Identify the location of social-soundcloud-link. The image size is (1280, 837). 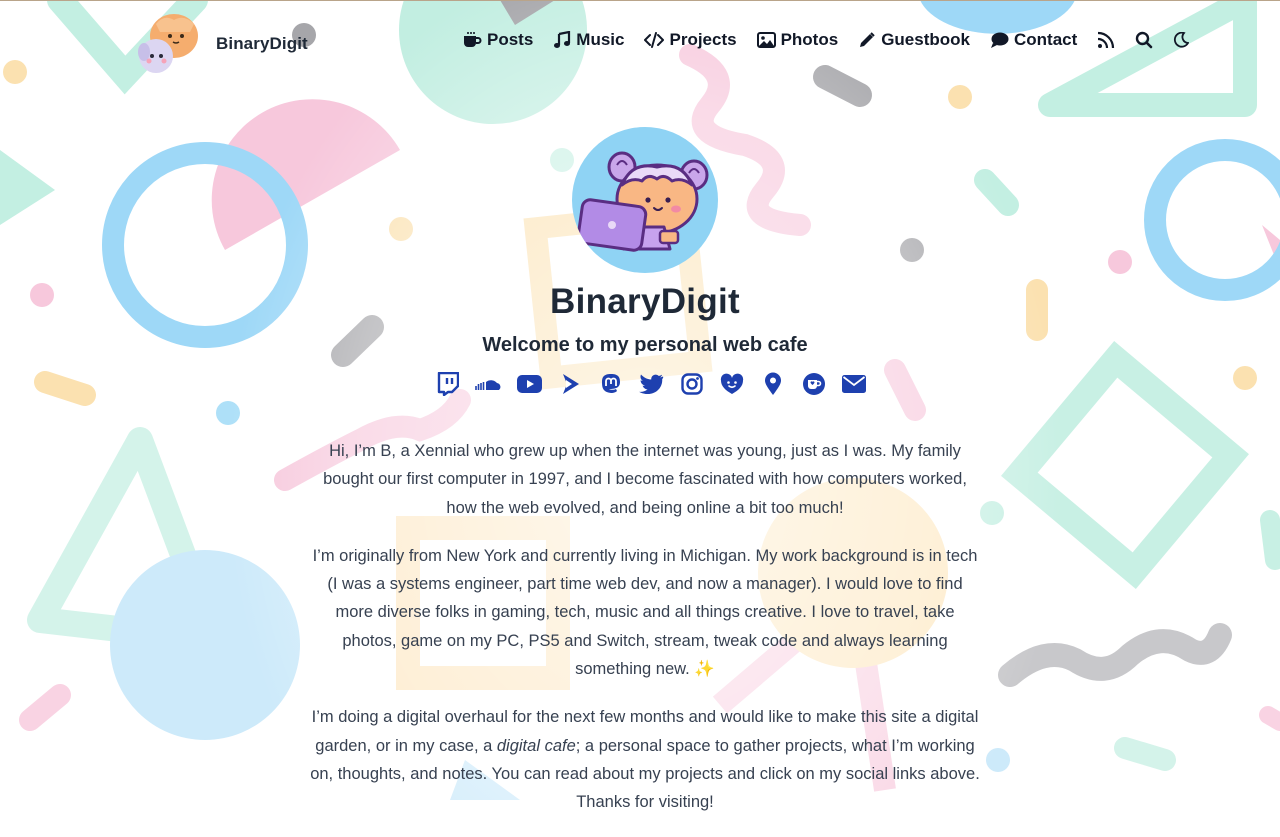
(489, 384).